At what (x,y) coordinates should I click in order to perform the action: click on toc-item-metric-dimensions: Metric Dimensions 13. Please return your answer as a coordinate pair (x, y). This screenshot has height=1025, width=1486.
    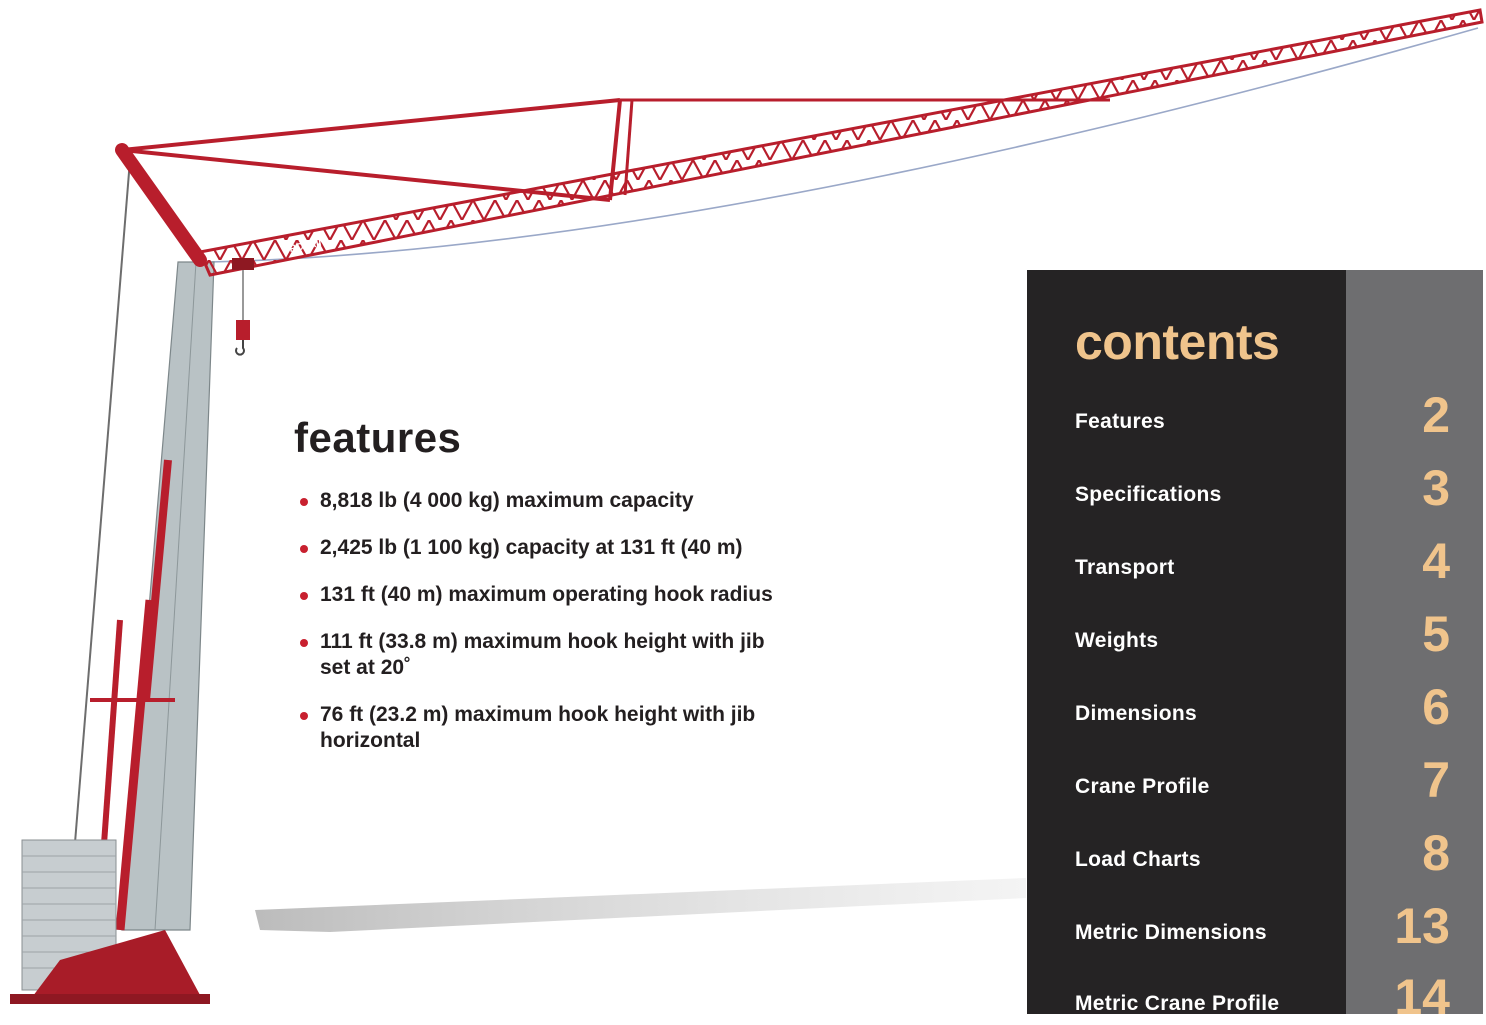
    Looking at the image, I should click on (1262, 921).